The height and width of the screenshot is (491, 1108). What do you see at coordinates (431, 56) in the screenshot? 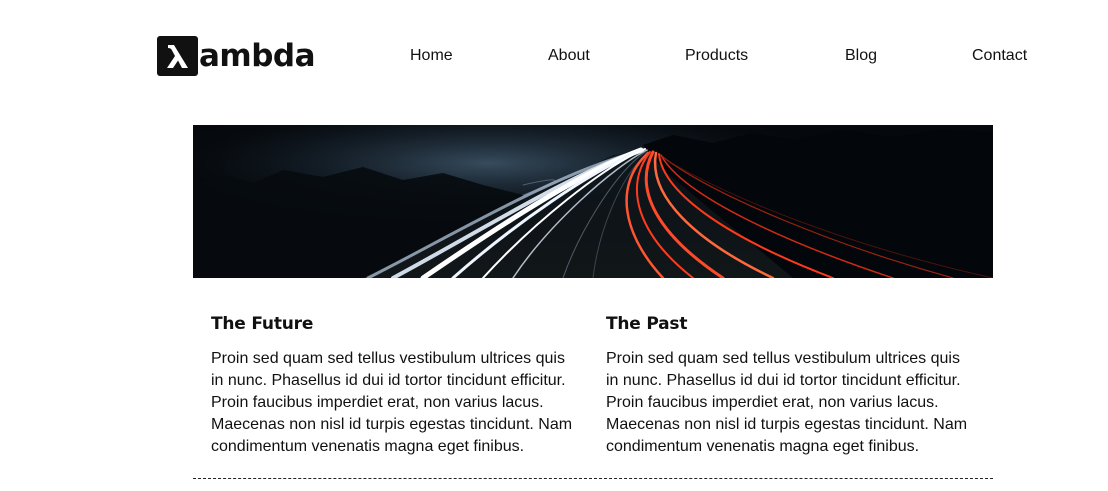
I see `nav-home: Home` at bounding box center [431, 56].